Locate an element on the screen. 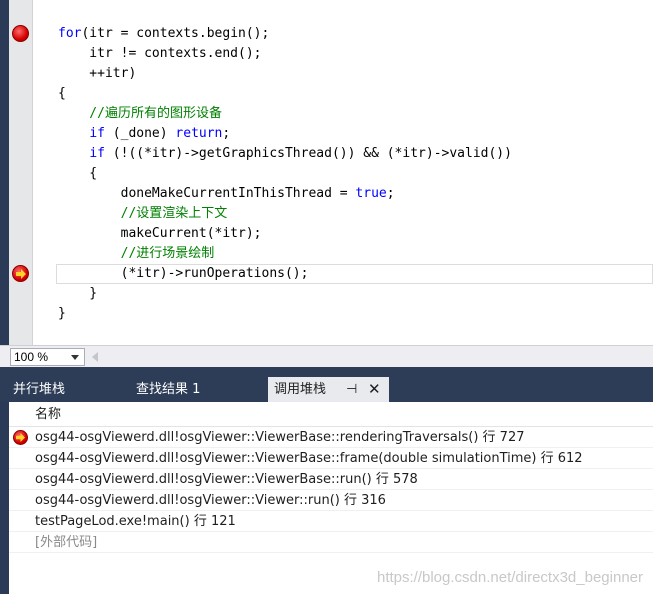  code-token: ++itr) is located at coordinates (97, 73).